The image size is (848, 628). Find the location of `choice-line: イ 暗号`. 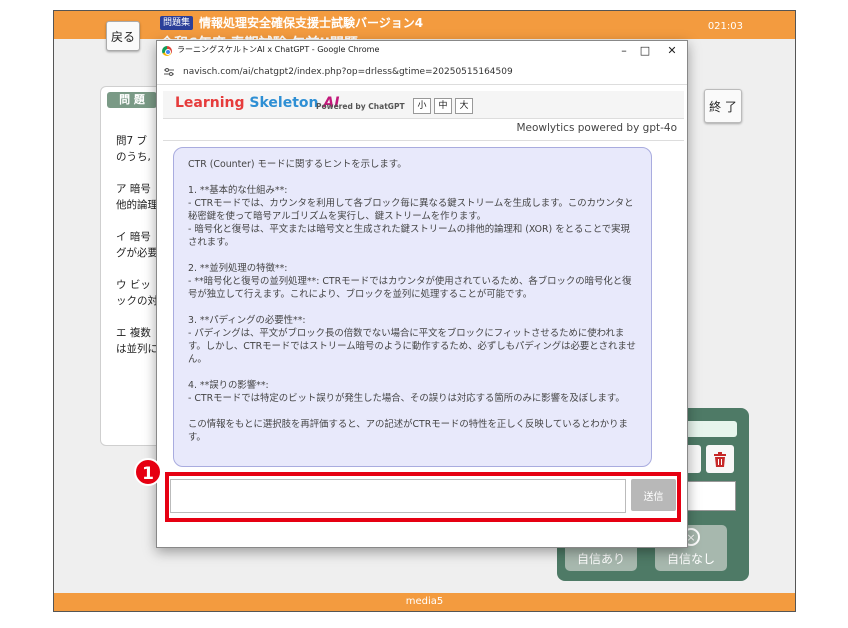

choice-line: イ 暗号 is located at coordinates (133, 237).